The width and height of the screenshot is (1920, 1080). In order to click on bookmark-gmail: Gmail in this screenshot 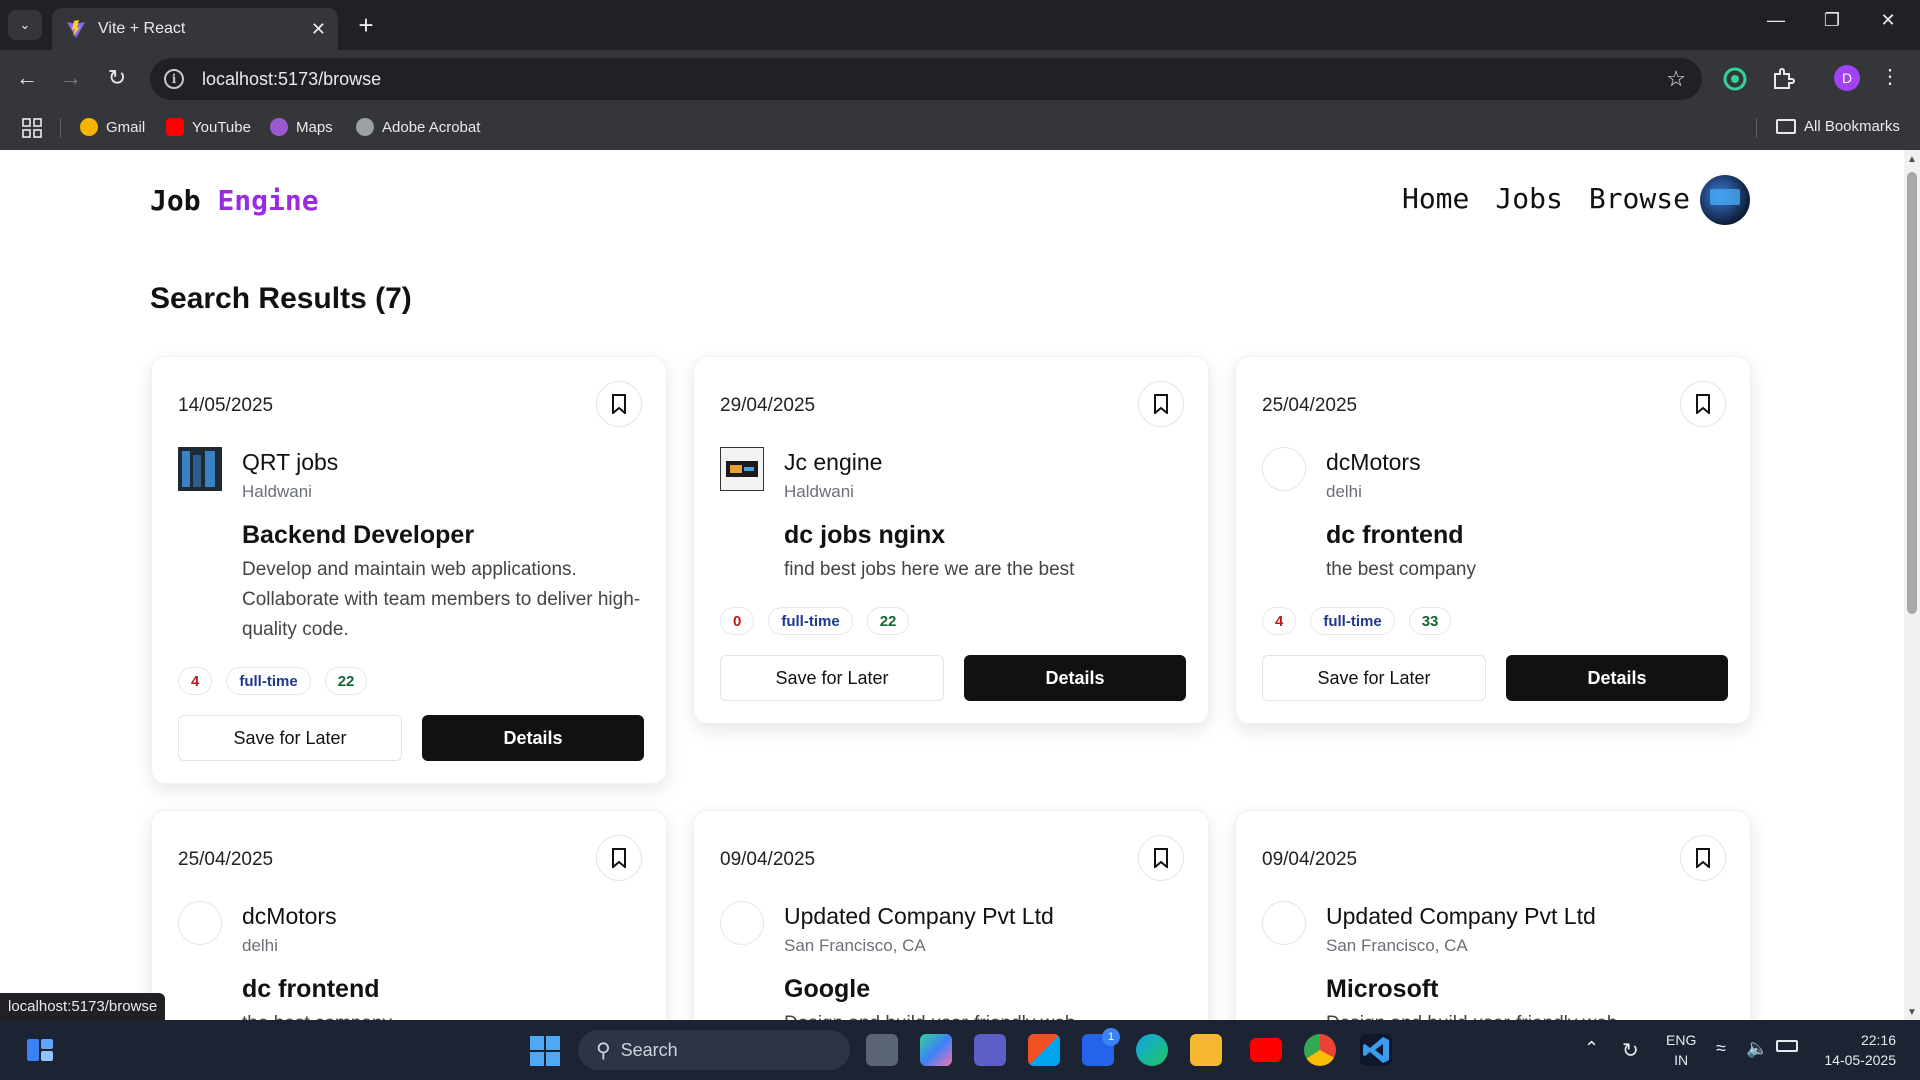, I will do `click(112, 127)`.